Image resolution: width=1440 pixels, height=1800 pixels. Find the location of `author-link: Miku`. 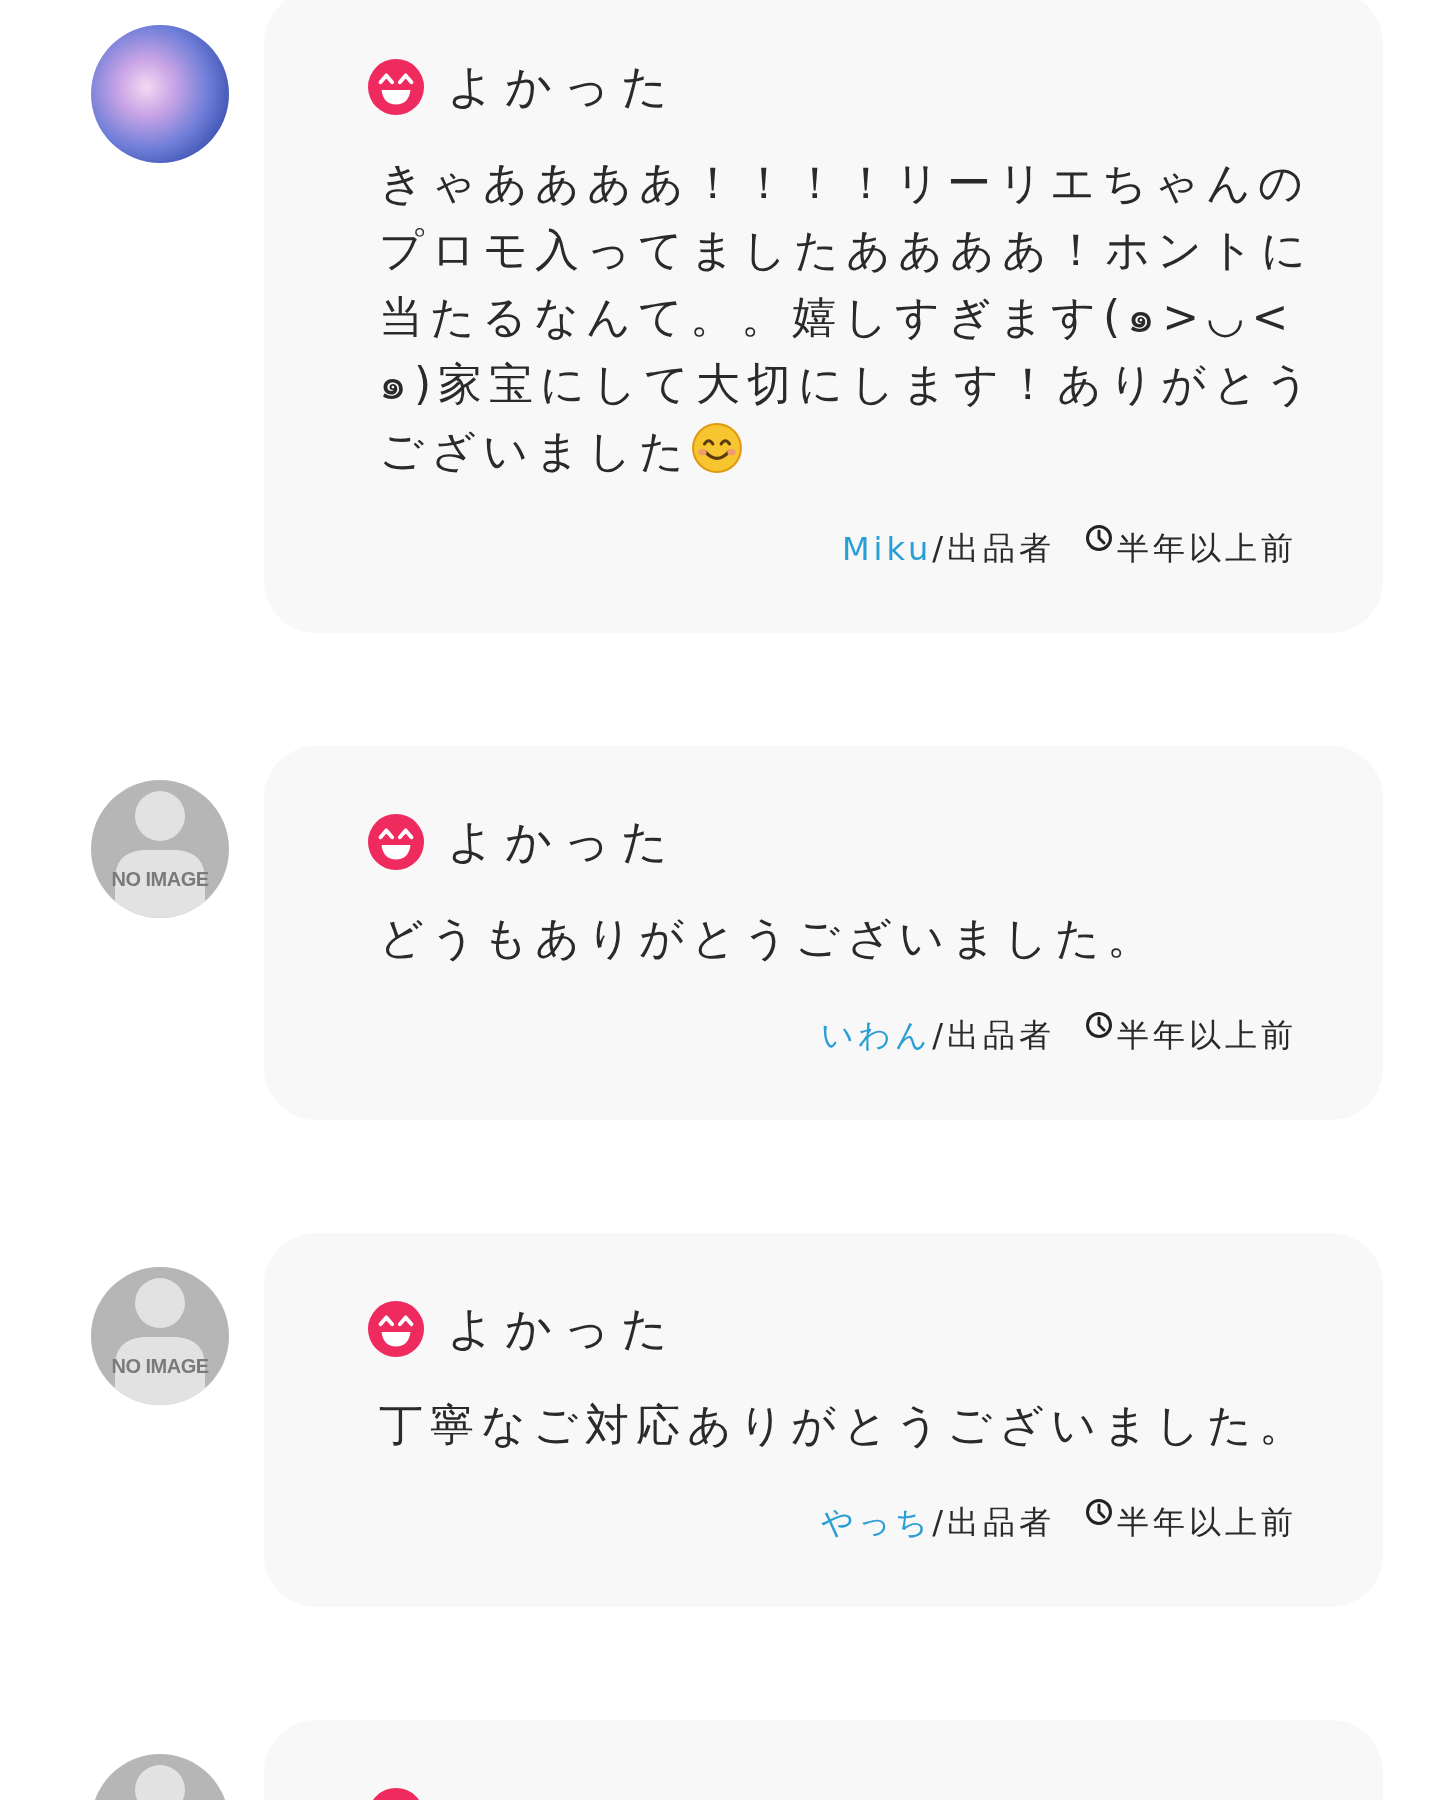

author-link: Miku is located at coordinates (887, 549).